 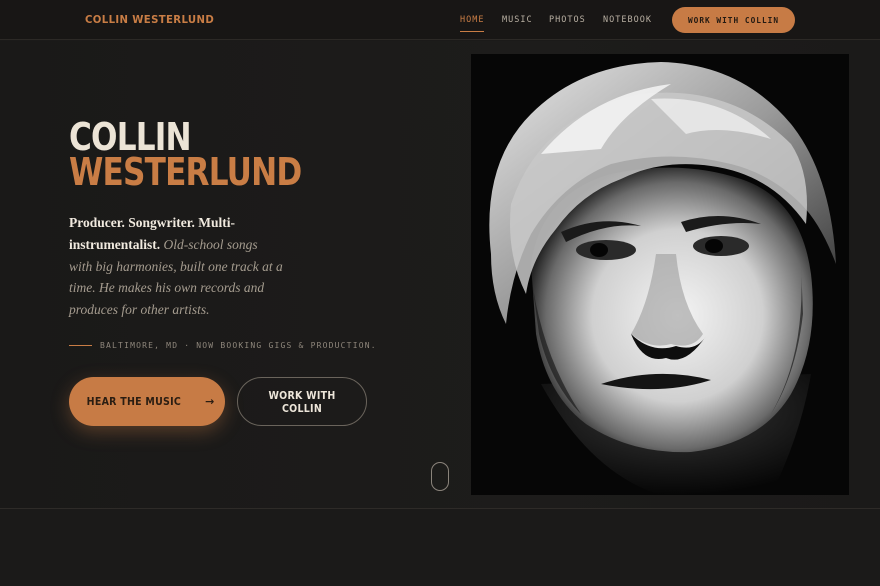 I want to click on work-with-collin-label: WORK WITH COLLIN, so click(x=302, y=401).